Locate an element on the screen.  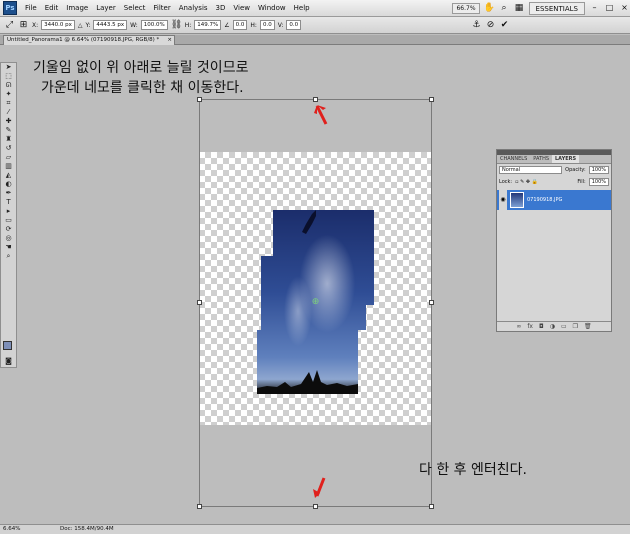
menu-window: Window is located at coordinates (272, 8).